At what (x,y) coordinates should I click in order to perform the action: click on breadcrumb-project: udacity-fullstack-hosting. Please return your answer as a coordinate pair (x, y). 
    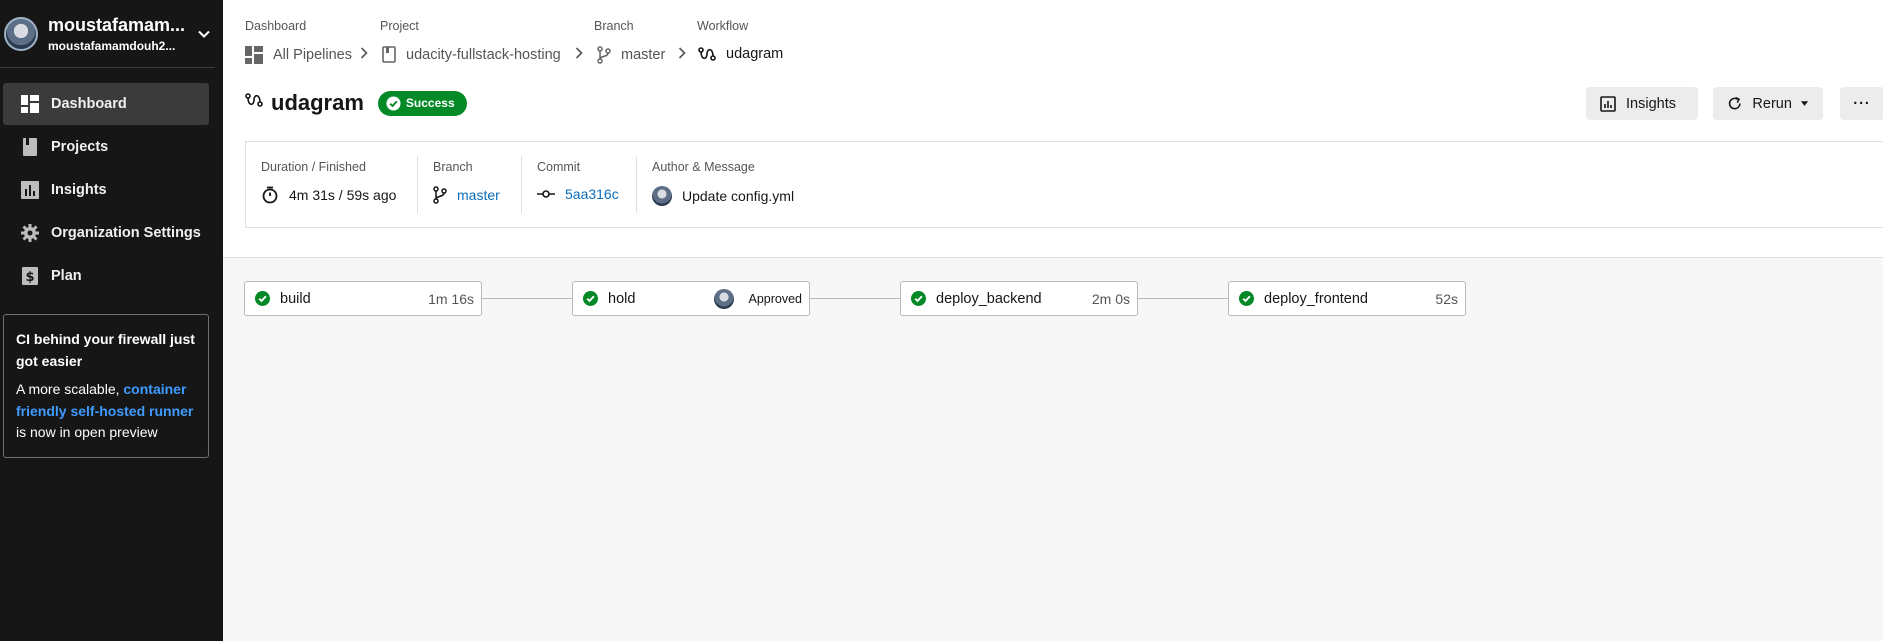
    Looking at the image, I should click on (471, 54).